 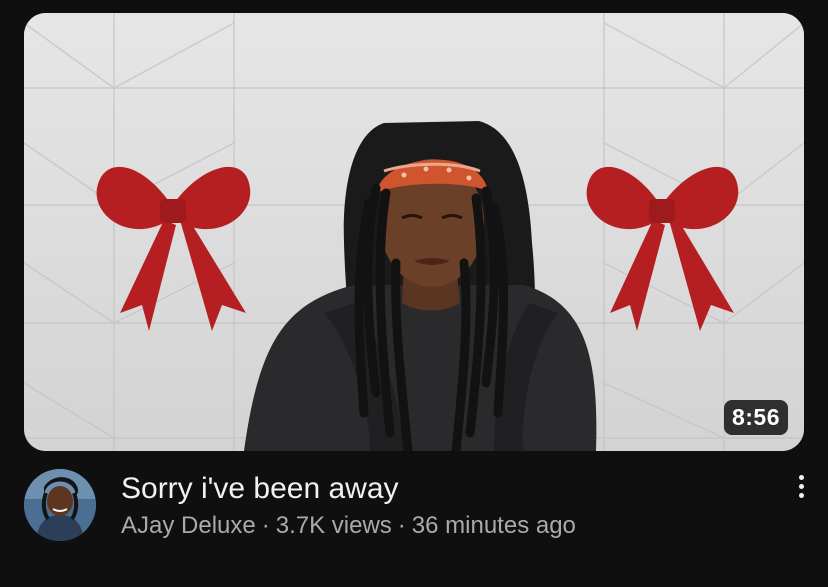 What do you see at coordinates (755, 417) in the screenshot?
I see `duration-badge: 8:56` at bounding box center [755, 417].